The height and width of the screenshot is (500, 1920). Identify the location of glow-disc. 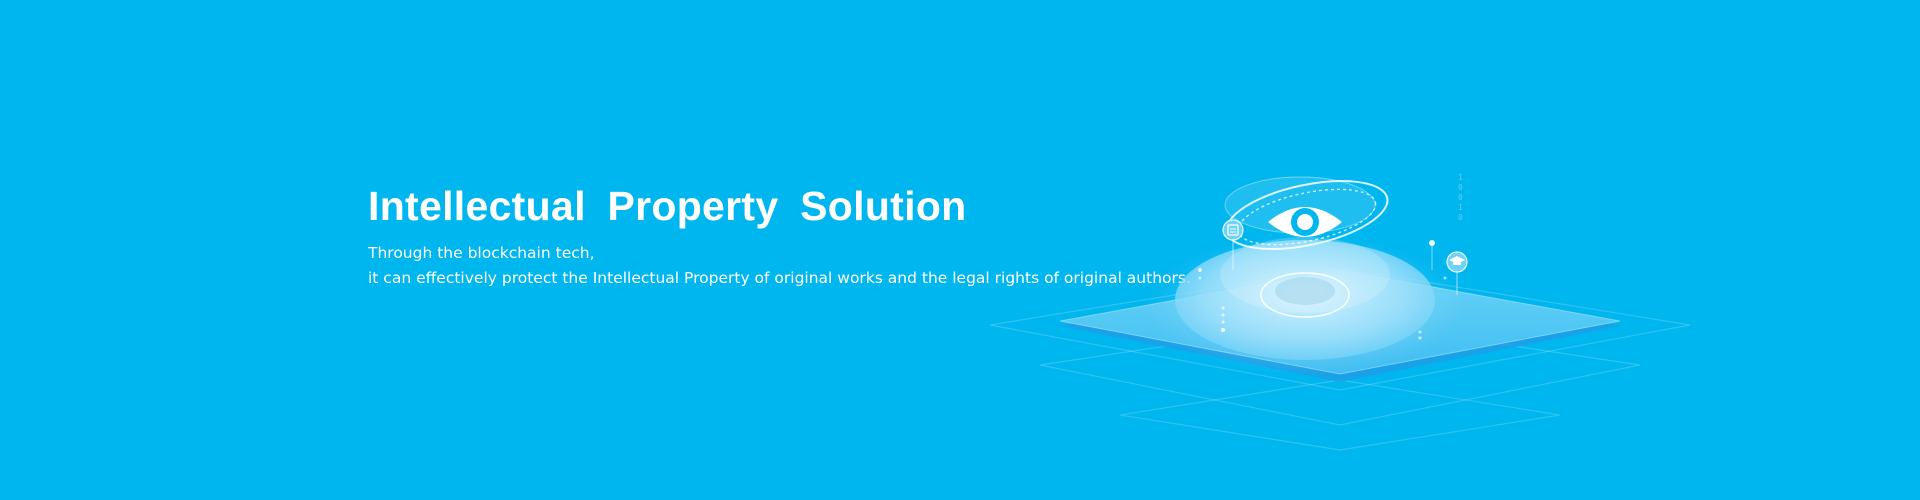
(1305, 305).